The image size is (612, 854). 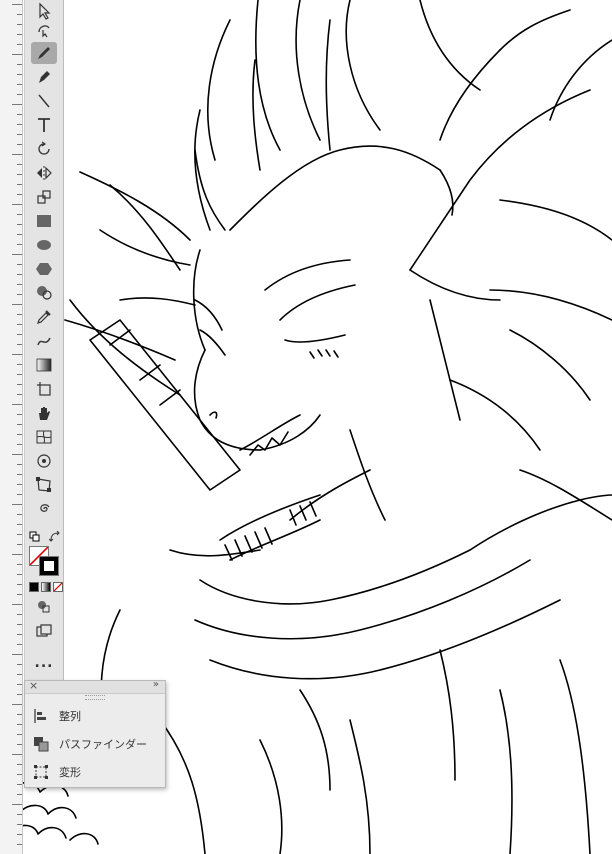 What do you see at coordinates (44, 53) in the screenshot?
I see `pencil-tool` at bounding box center [44, 53].